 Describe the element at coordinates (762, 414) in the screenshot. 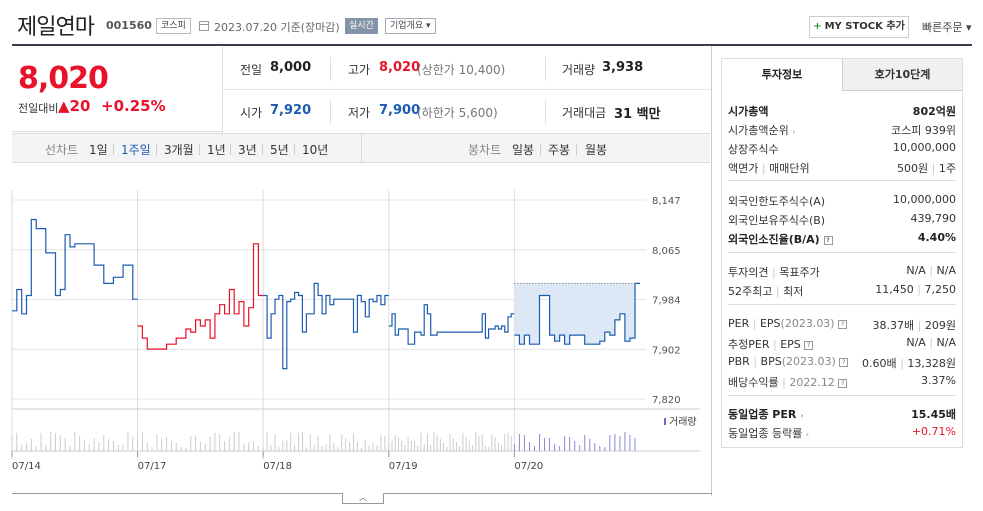

I see `sector-per-label: 동일업종 PER` at that location.